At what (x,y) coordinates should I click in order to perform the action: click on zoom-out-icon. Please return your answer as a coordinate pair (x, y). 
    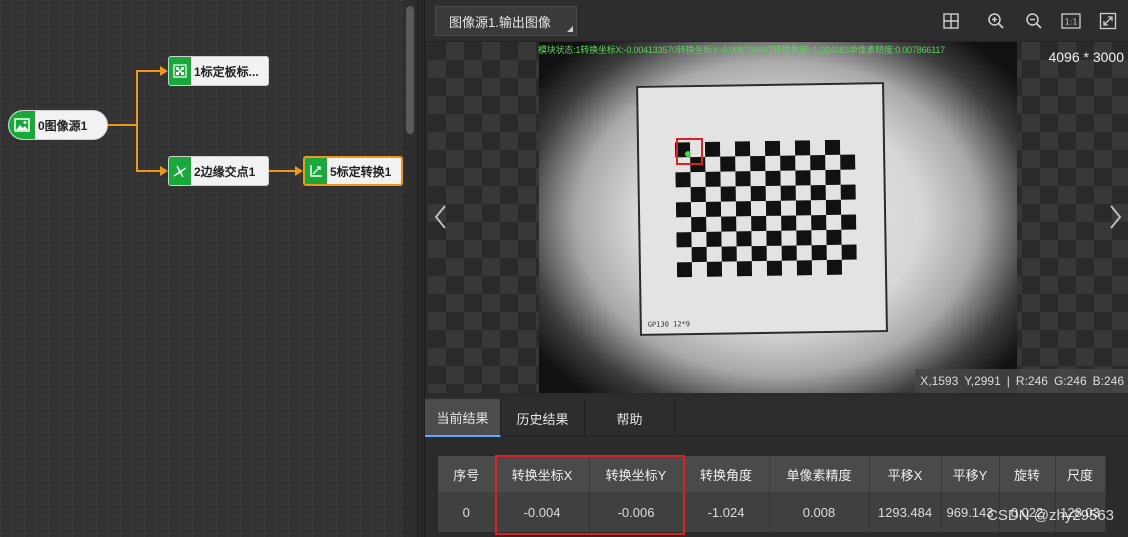
    Looking at the image, I should click on (1034, 21).